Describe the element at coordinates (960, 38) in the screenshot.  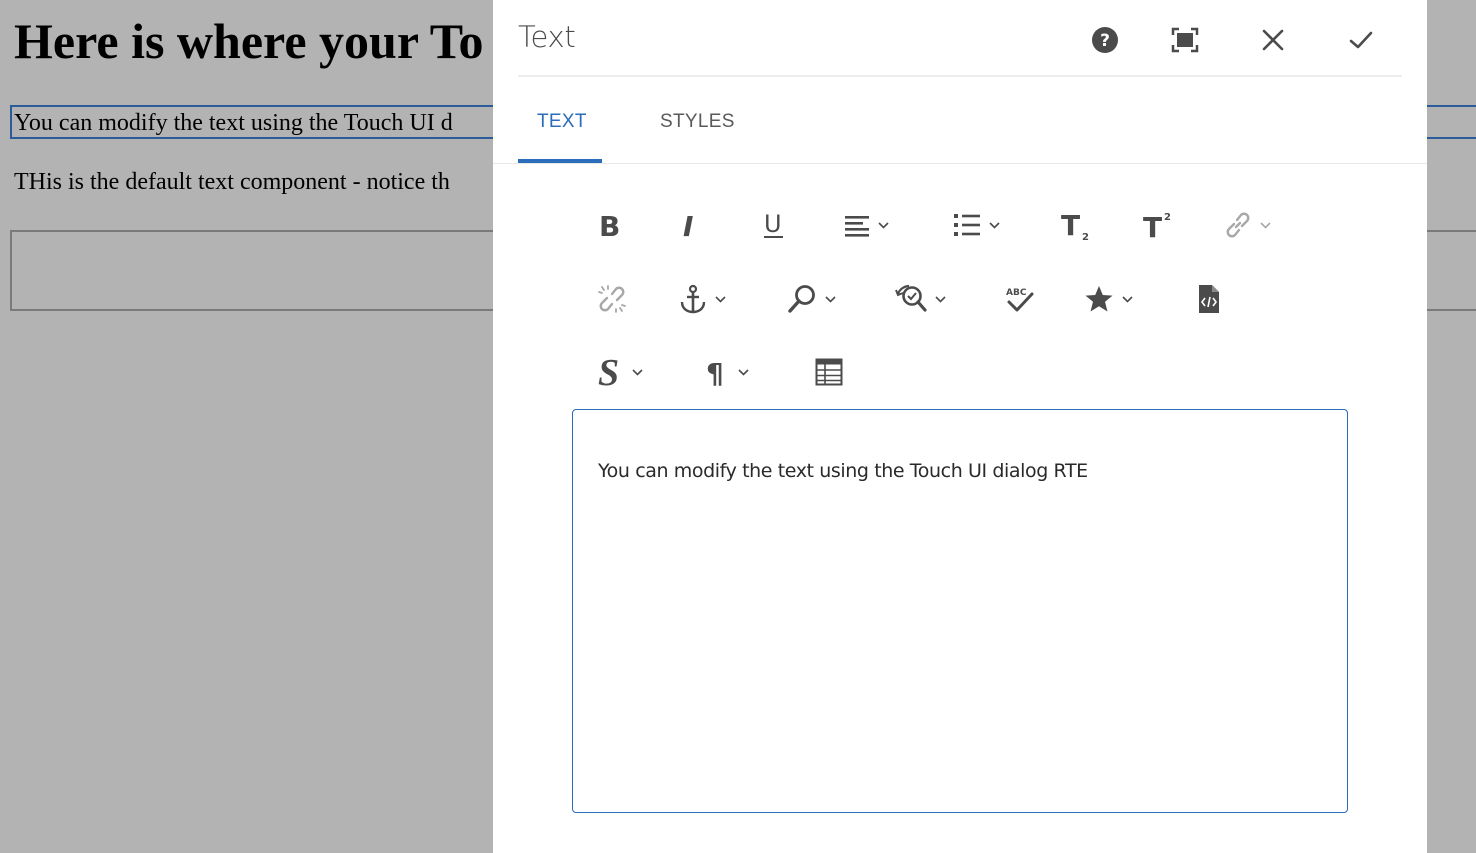
I see `dialog-header: Text ?` at that location.